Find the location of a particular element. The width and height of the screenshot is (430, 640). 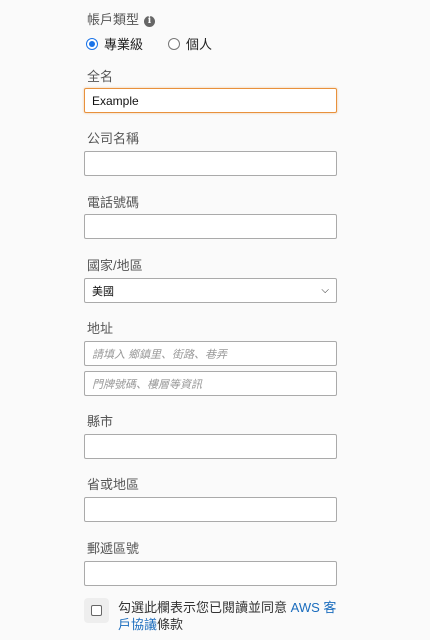

country-select: 美國 ⌵ is located at coordinates (210, 290).